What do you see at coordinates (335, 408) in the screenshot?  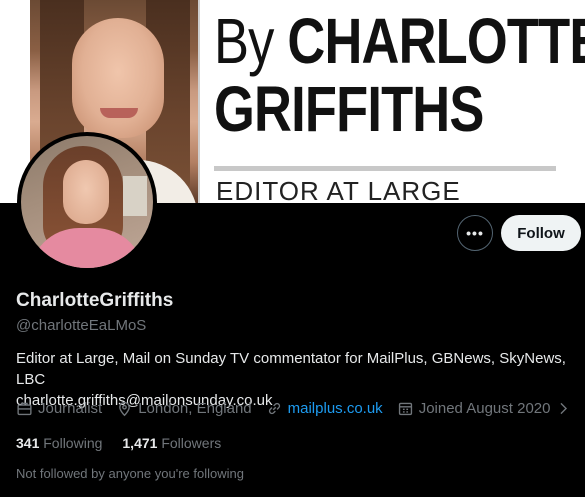 I see `website-link: mailplus.co.uk` at bounding box center [335, 408].